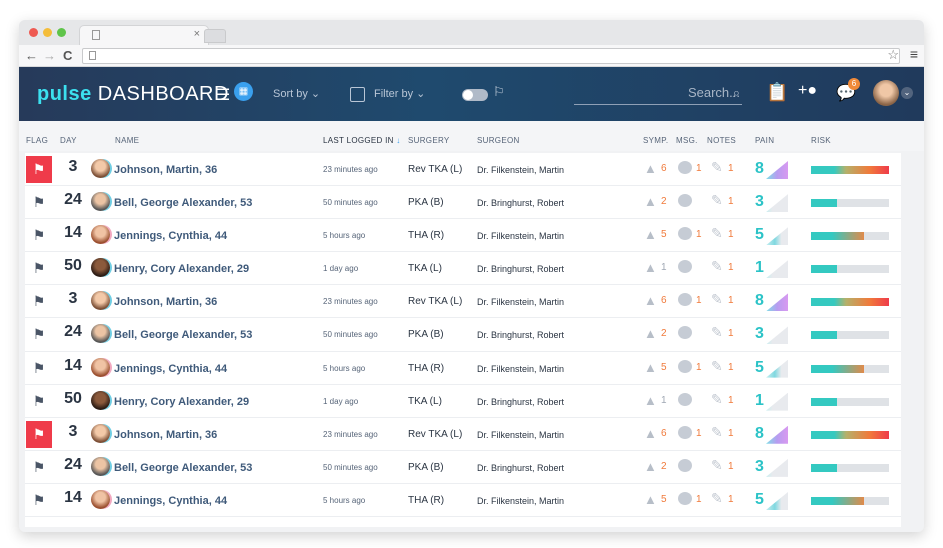 The width and height of the screenshot is (943, 548). What do you see at coordinates (61, 32) in the screenshot?
I see `zoom-window-dot` at bounding box center [61, 32].